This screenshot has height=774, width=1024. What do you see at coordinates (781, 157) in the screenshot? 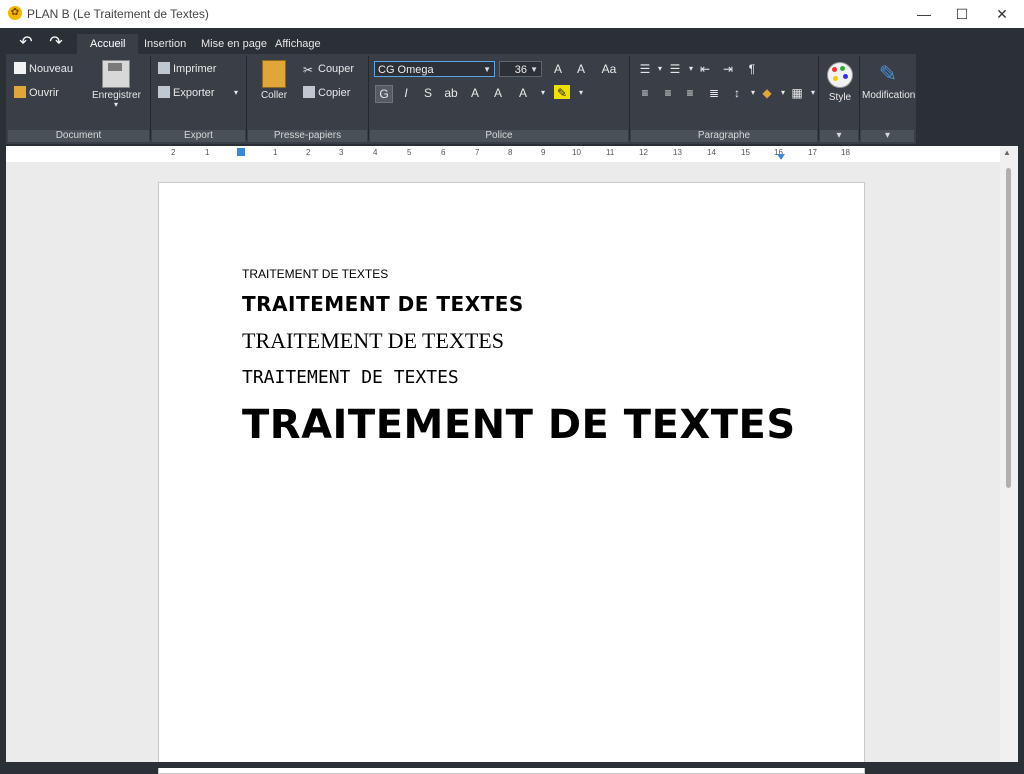
I see `right-indent-marker` at bounding box center [781, 157].